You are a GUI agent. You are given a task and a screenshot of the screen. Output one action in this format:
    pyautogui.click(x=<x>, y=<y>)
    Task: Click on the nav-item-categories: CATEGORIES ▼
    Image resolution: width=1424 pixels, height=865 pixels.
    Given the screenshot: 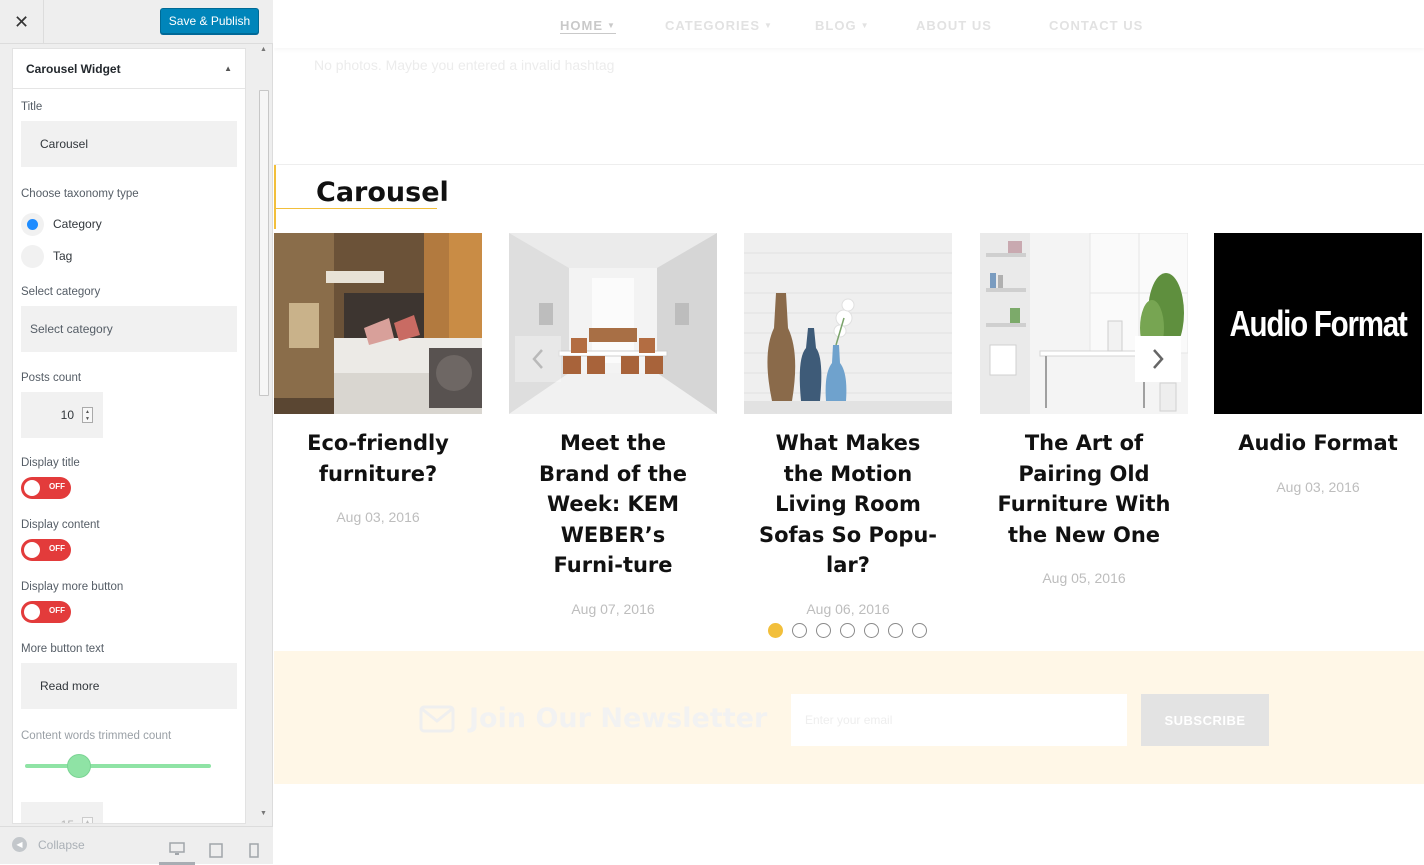 What is the action you would take?
    pyautogui.click(x=719, y=25)
    